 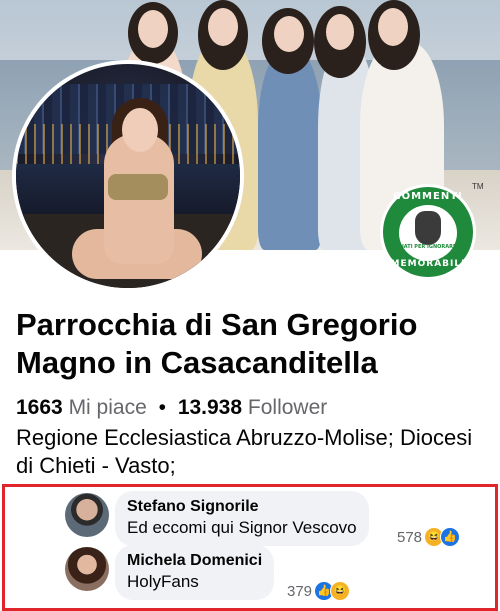 I want to click on reaction-summary: 379 👍 😆, so click(x=319, y=591).